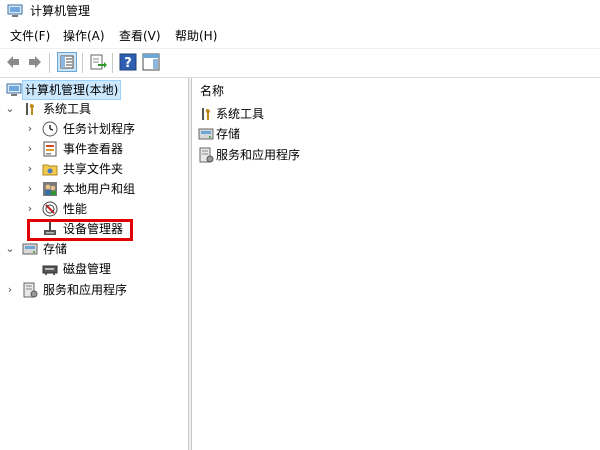 Image resolution: width=600 pixels, height=450 pixels. What do you see at coordinates (87, 269) in the screenshot?
I see `tree-label-disk-management: 磁盘管理` at bounding box center [87, 269].